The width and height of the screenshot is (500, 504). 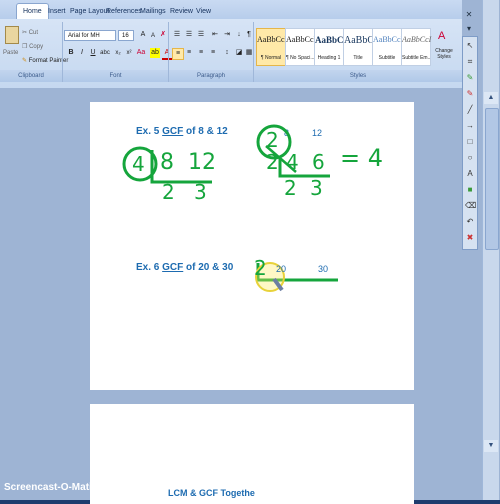 I want to click on subscript-icon: x₂, so click(x=118, y=53).